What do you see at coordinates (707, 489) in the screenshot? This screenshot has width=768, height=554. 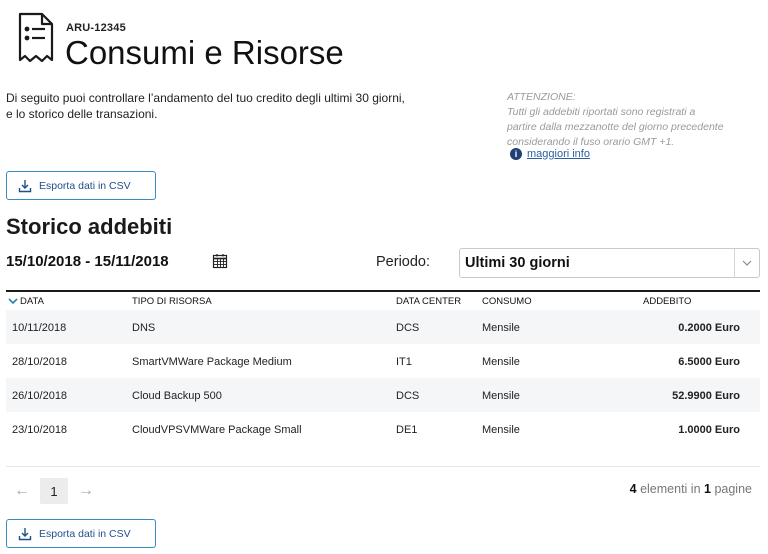 I see `pages-count: 1` at bounding box center [707, 489].